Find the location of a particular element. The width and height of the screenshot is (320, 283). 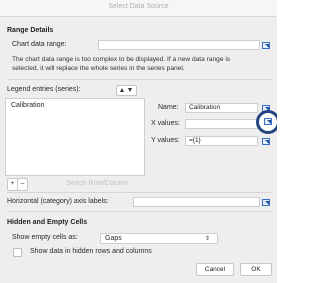

y-values-picker-icon is located at coordinates (266, 141).